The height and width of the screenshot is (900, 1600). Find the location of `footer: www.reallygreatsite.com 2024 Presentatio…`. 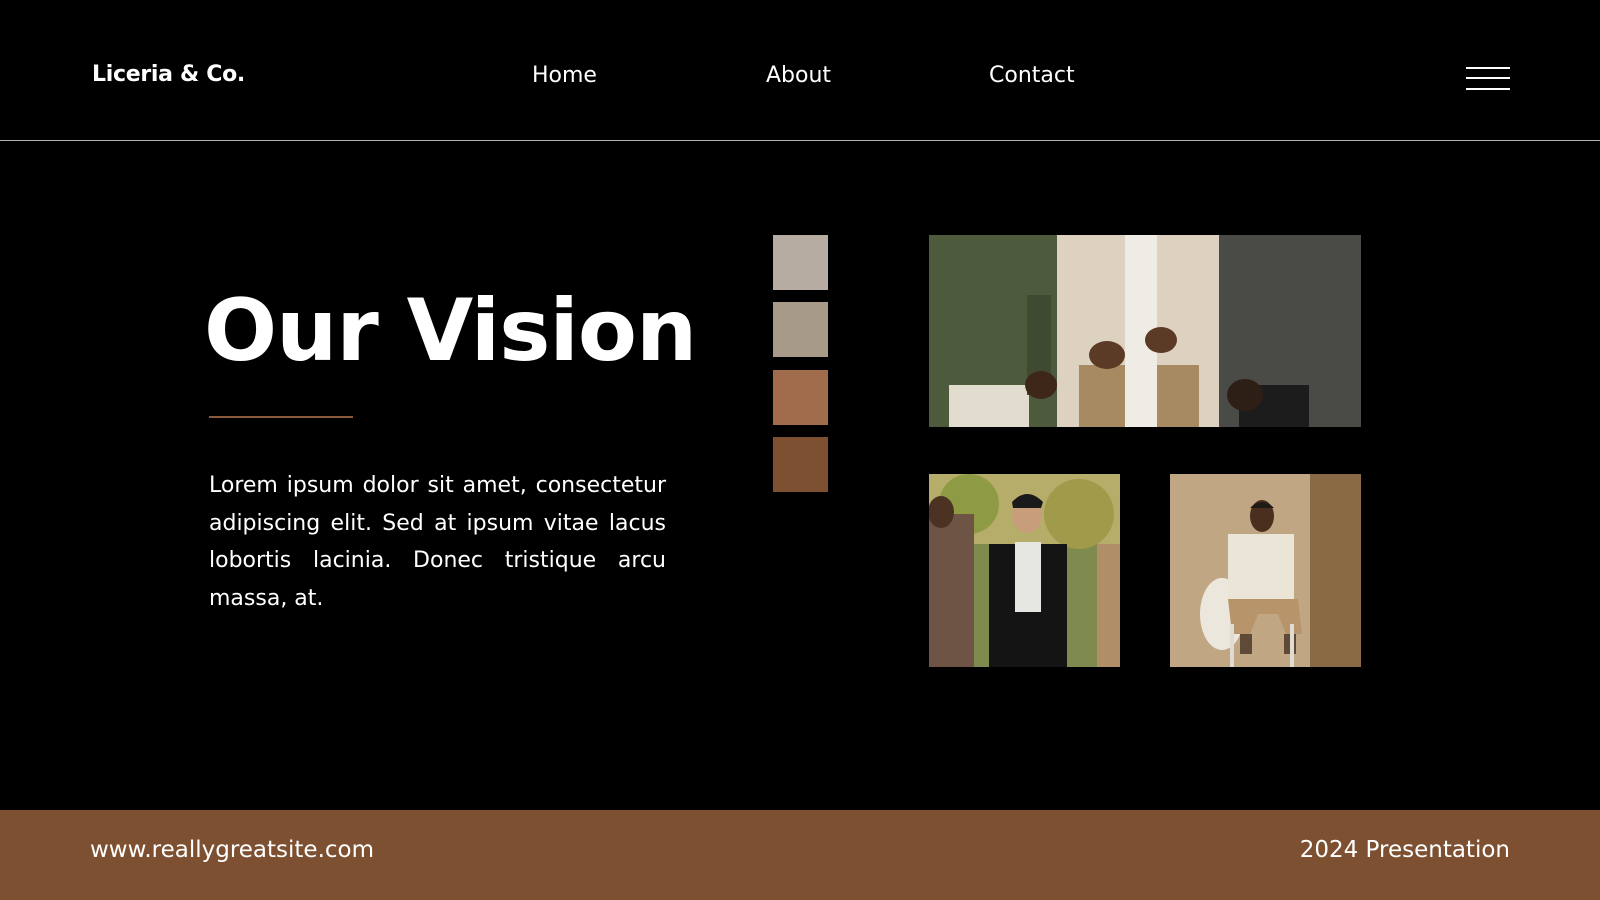

footer: www.reallygreatsite.com 2024 Presentatio… is located at coordinates (800, 855).